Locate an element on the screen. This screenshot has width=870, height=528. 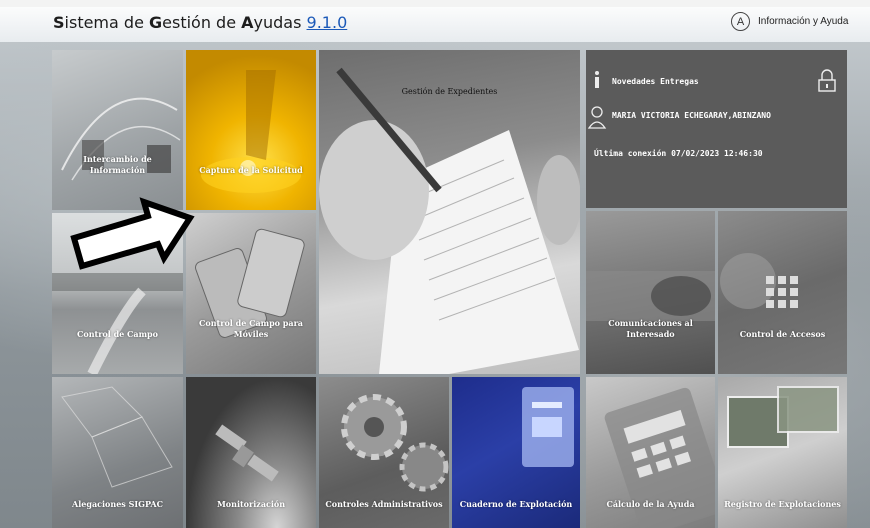
tile-controles-administrativos: Controles Administrativos is located at coordinates (384, 452).